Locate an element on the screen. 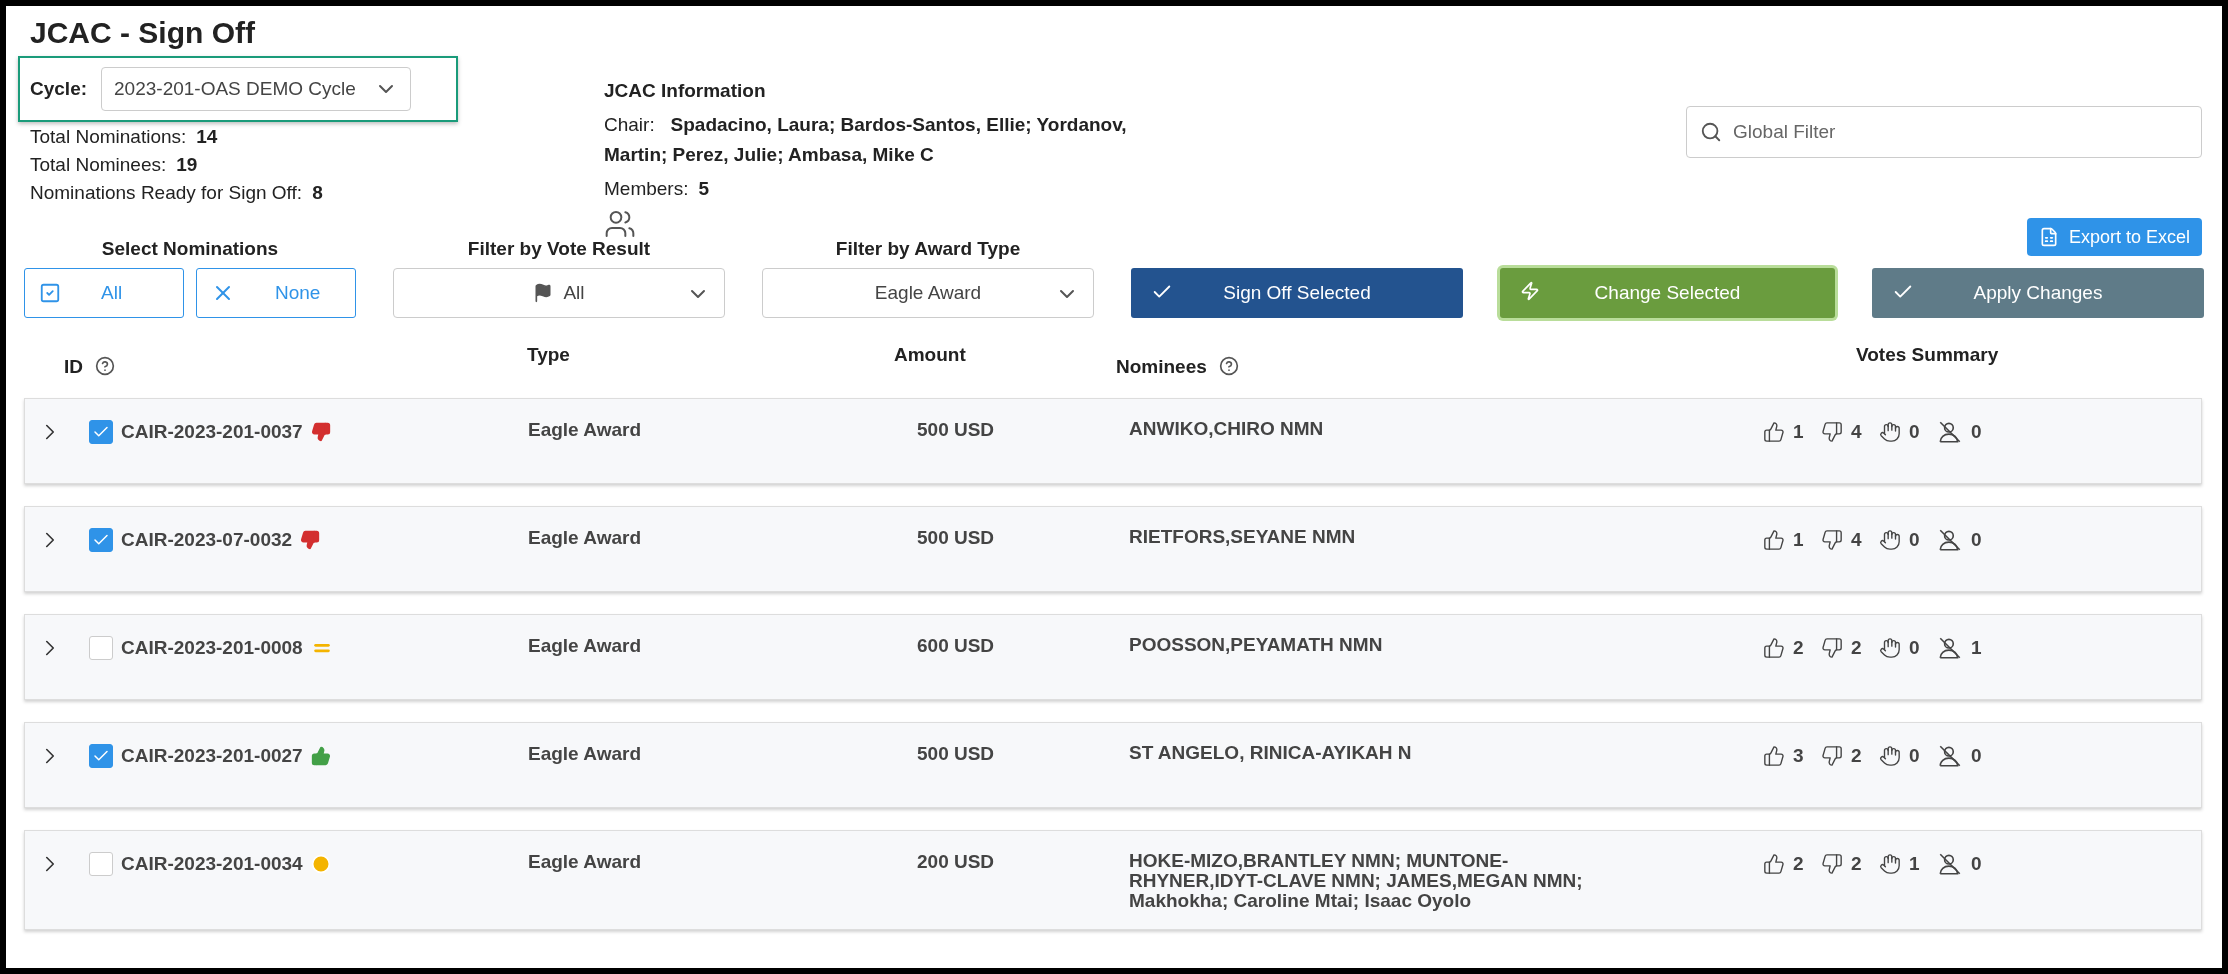 The height and width of the screenshot is (974, 2228). filter-label: Filter by Award Type is located at coordinates (928, 249).